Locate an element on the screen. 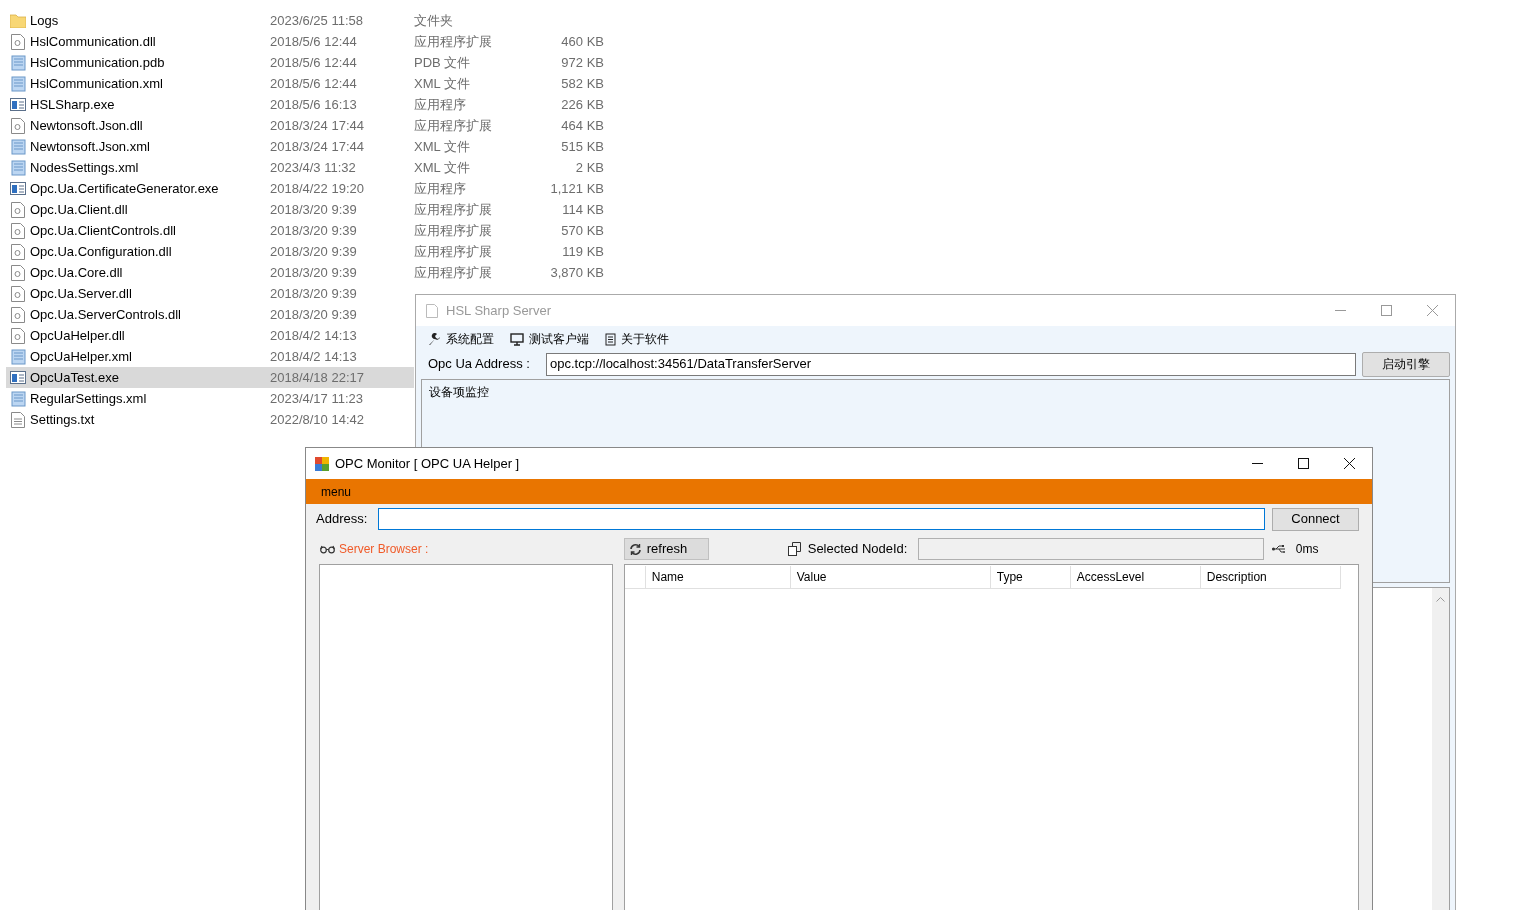  file-name: HslCommunication.dll is located at coordinates (93, 41).